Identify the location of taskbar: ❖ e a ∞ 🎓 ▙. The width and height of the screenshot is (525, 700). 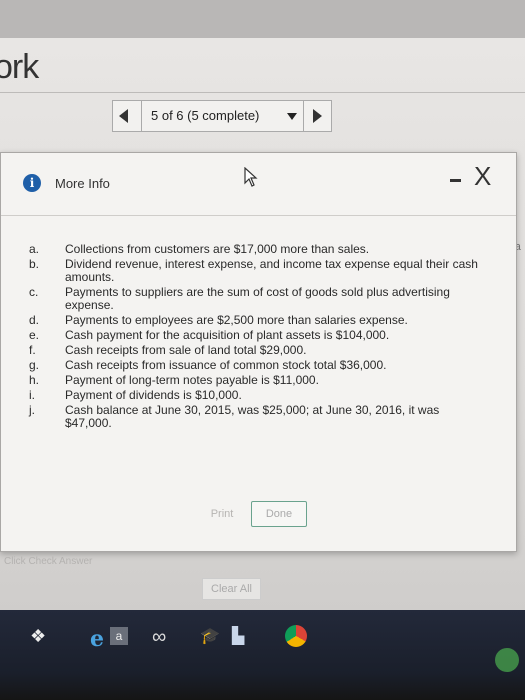
(262, 655).